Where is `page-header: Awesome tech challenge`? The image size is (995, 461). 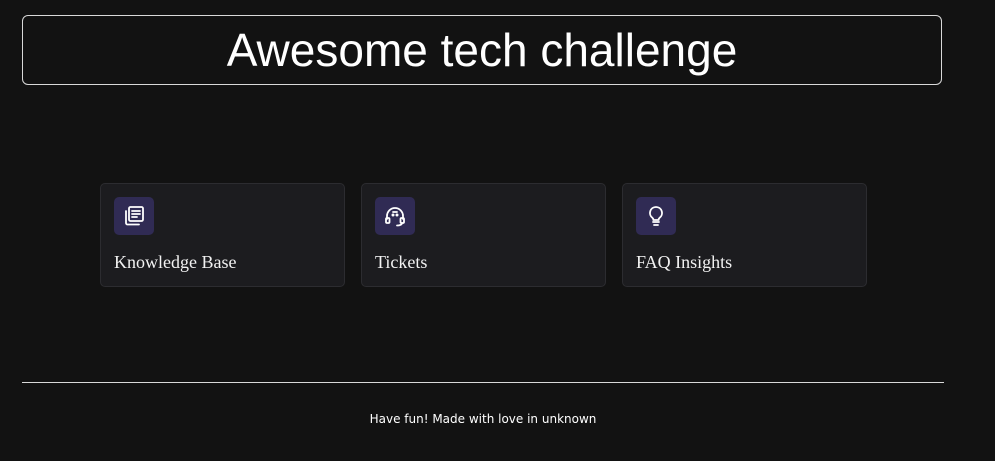 page-header: Awesome tech challenge is located at coordinates (482, 50).